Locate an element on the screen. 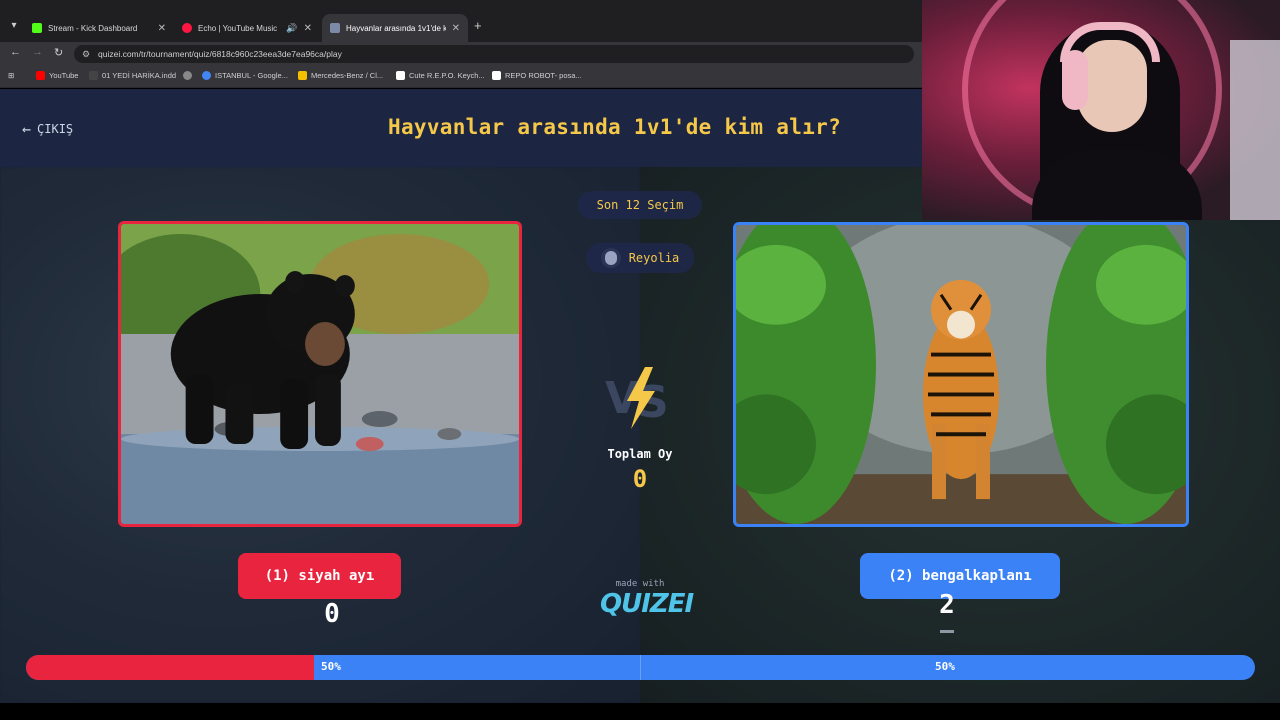 This screenshot has height=720, width=1280. bookmark-globe is located at coordinates (189, 75).